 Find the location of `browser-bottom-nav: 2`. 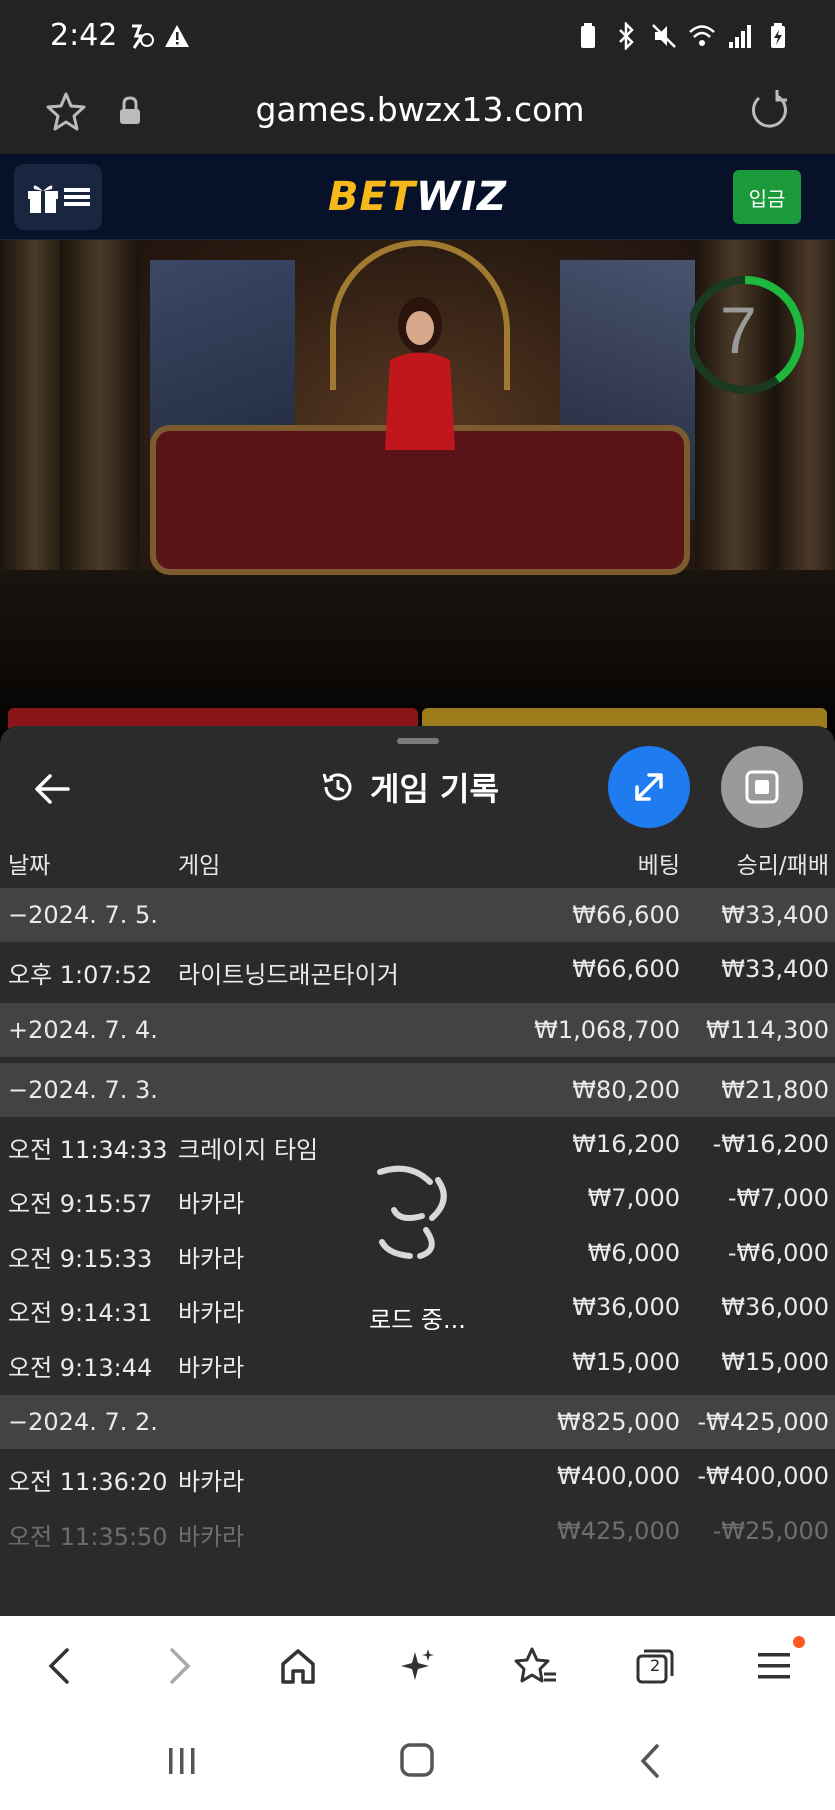

browser-bottom-nav: 2 is located at coordinates (417, 1666).